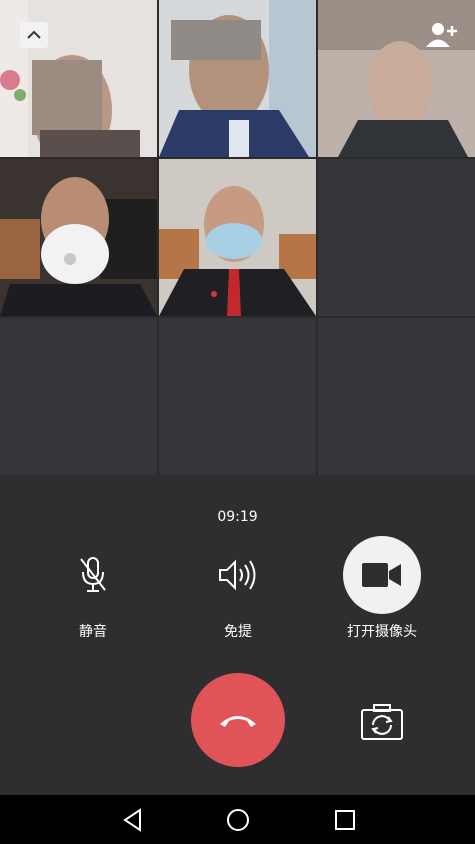 The image size is (475, 844). What do you see at coordinates (442, 35) in the screenshot?
I see `add-user-icon` at bounding box center [442, 35].